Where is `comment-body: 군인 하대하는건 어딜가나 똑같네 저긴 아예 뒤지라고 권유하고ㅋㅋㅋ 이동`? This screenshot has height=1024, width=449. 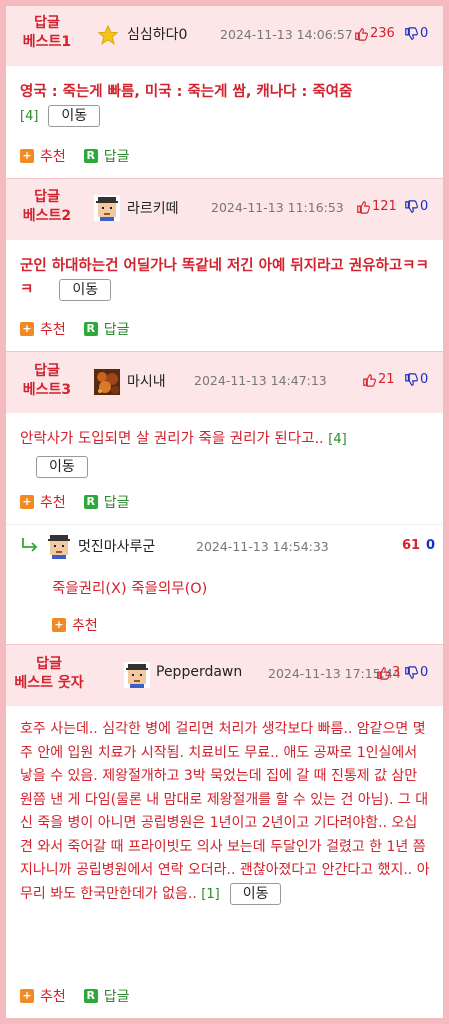 comment-body: 군인 하대하는건 어딜가나 똑같네 저긴 아예 뒤지라고 권유하고ㅋㅋㅋ 이동 is located at coordinates (225, 278).